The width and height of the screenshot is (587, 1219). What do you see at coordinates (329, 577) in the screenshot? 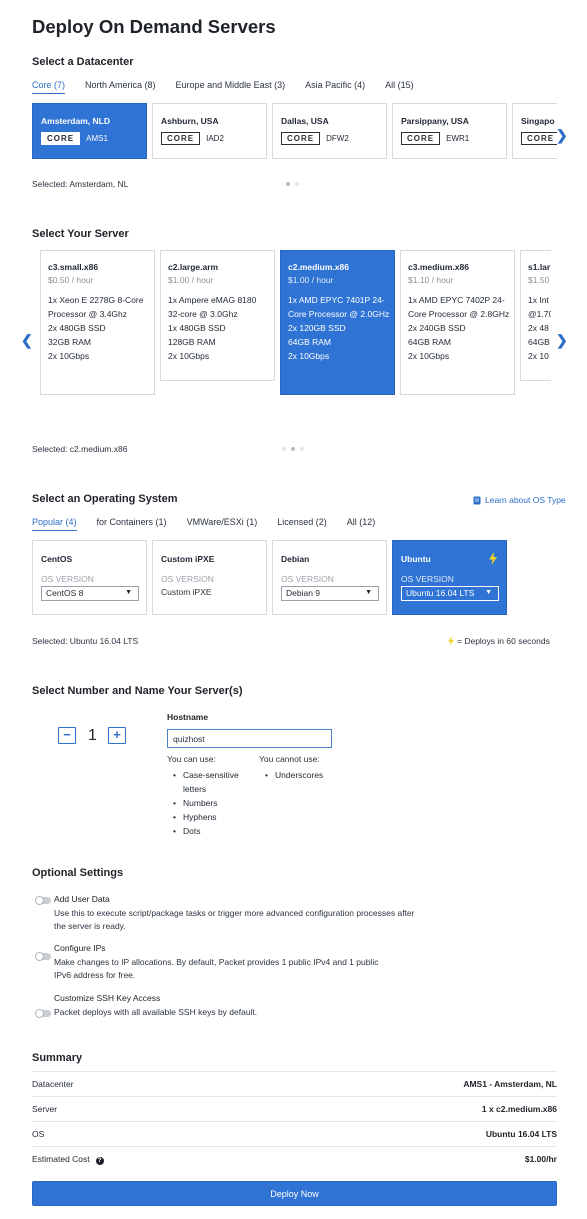
I see `os-card-debian: Debian OS VERSION Debian 9 ▼` at bounding box center [329, 577].